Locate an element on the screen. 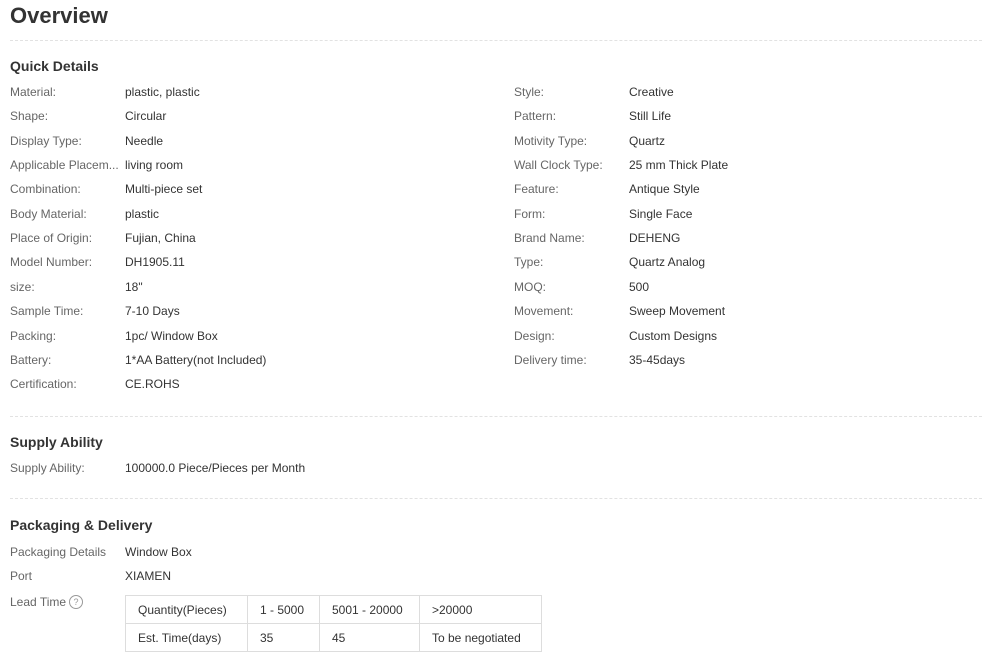  table-row: Est. Time(days) 35 45 To be negotiated is located at coordinates (333, 637).